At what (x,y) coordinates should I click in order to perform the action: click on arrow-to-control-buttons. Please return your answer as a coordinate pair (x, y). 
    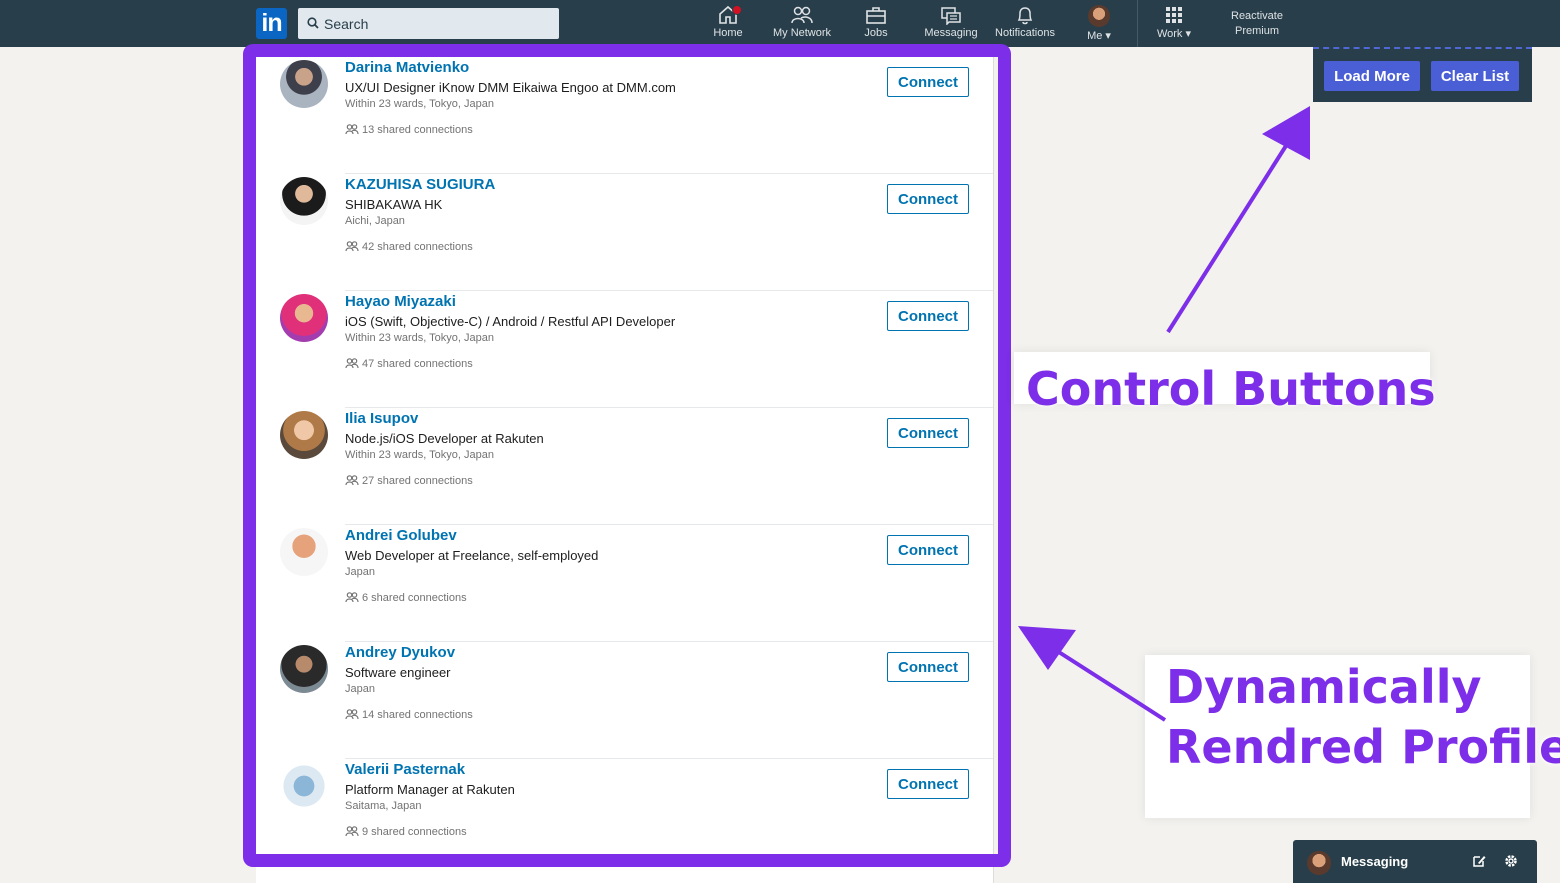
    Looking at the image, I should click on (1238, 220).